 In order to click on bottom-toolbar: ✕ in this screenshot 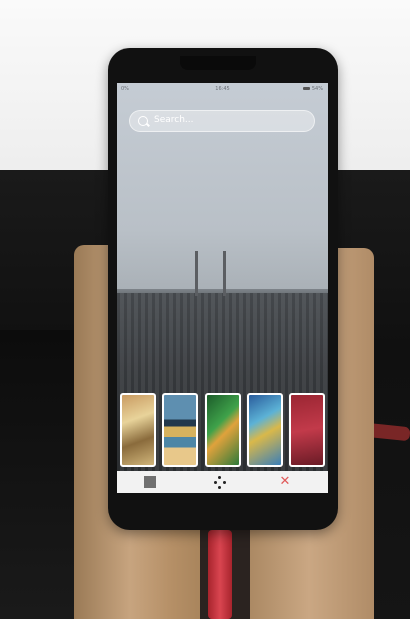, I will do `click(222, 482)`.